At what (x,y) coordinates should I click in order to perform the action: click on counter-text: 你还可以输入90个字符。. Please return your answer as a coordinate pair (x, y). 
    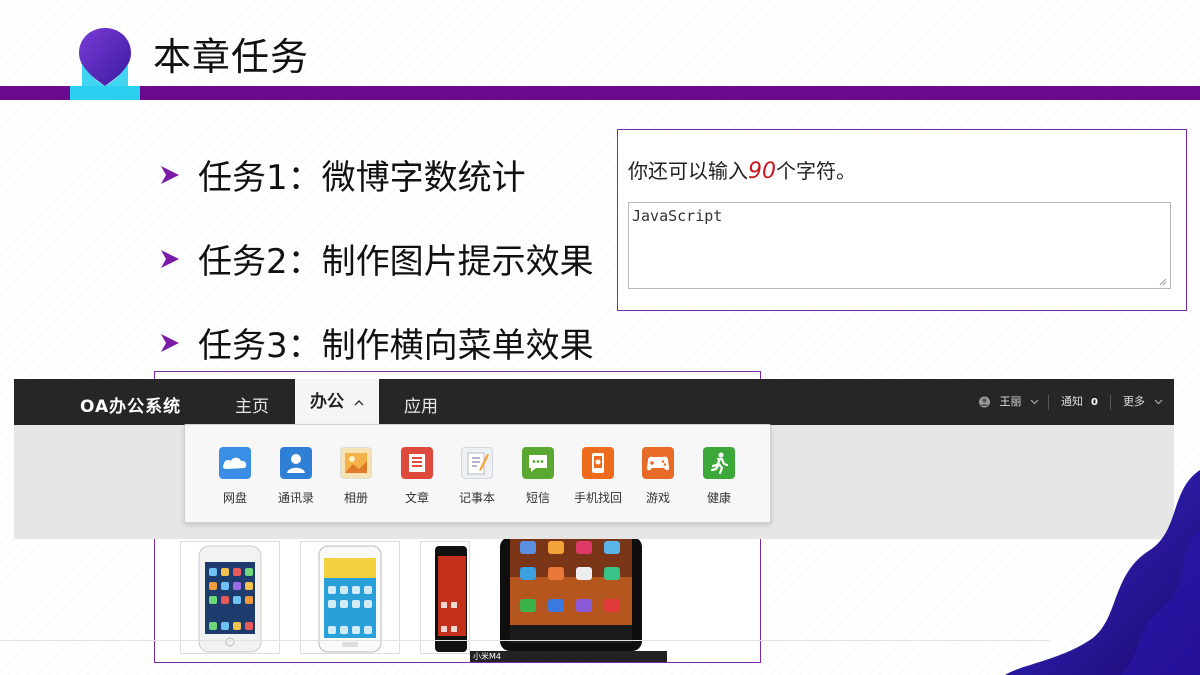
    Looking at the image, I should click on (742, 169).